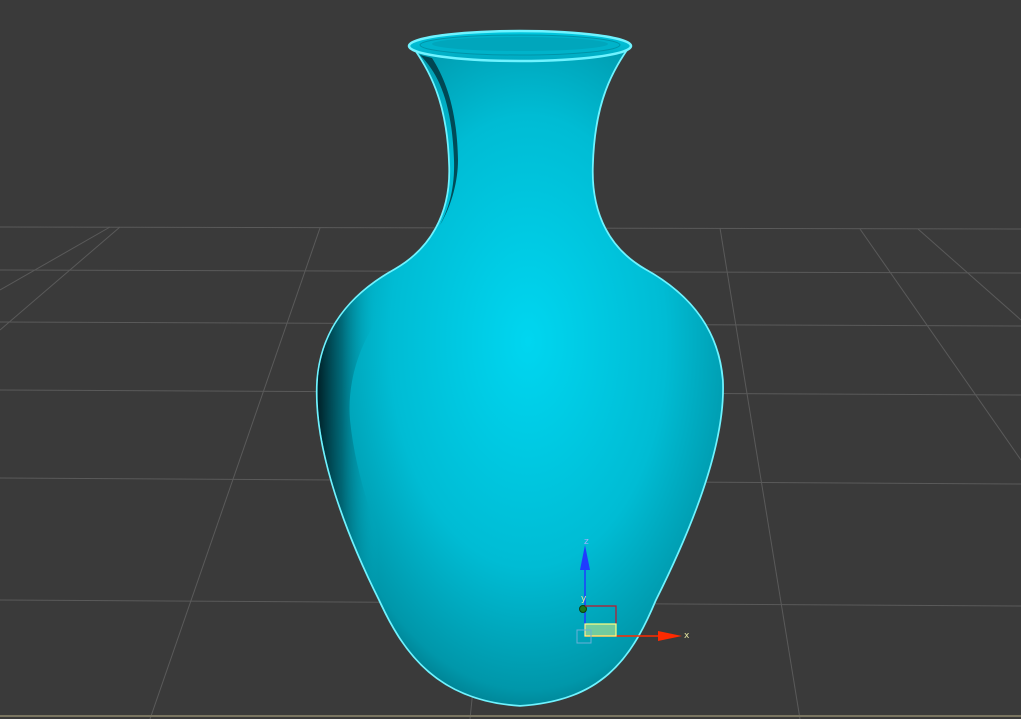 This screenshot has height=719, width=1021. I want to click on gizmo-z-label: z, so click(586, 542).